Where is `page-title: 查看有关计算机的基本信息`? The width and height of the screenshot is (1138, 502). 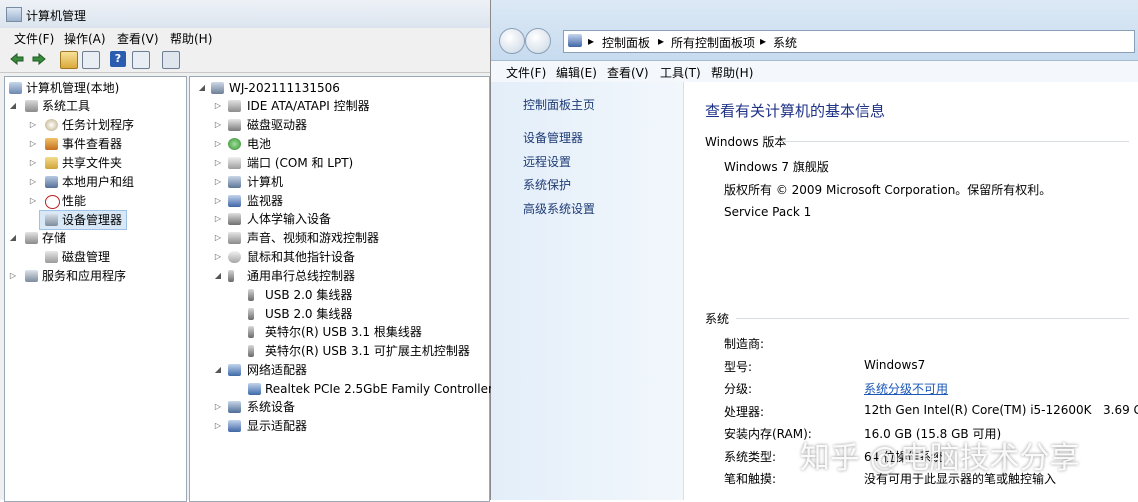 page-title: 查看有关计算机的基本信息 is located at coordinates (795, 111).